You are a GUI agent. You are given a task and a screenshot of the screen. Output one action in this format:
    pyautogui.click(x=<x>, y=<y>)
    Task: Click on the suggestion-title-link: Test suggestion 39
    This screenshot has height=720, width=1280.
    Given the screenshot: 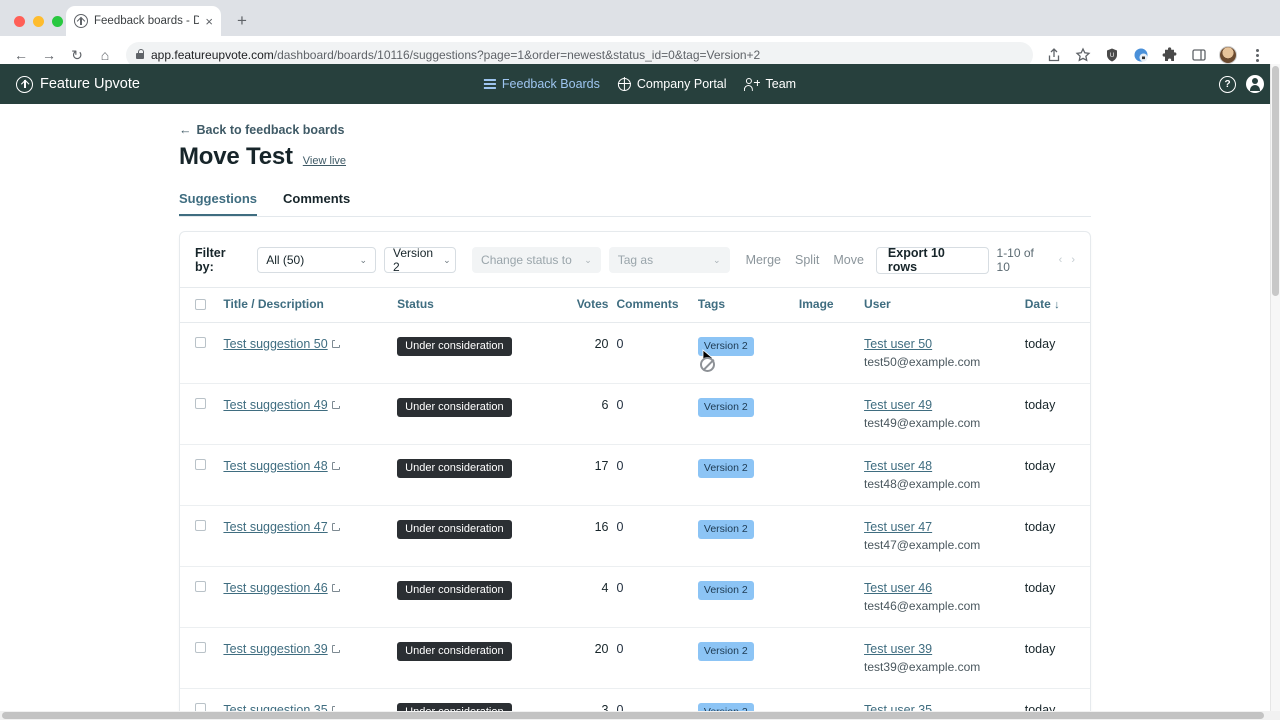 What is the action you would take?
    pyautogui.click(x=275, y=649)
    